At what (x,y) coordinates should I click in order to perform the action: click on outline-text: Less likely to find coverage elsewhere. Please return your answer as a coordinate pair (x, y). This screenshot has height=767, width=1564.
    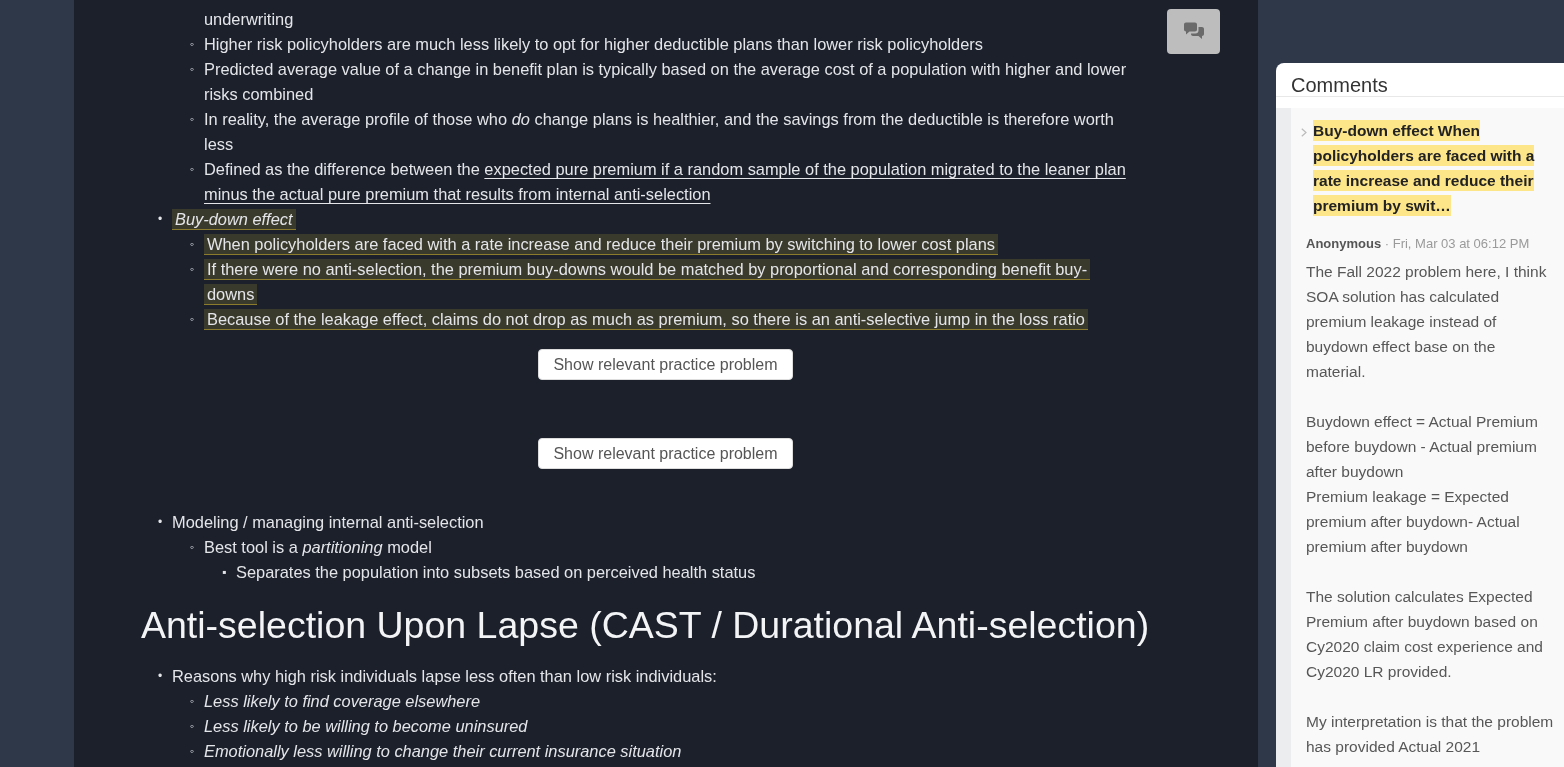
    Looking at the image, I should click on (342, 701).